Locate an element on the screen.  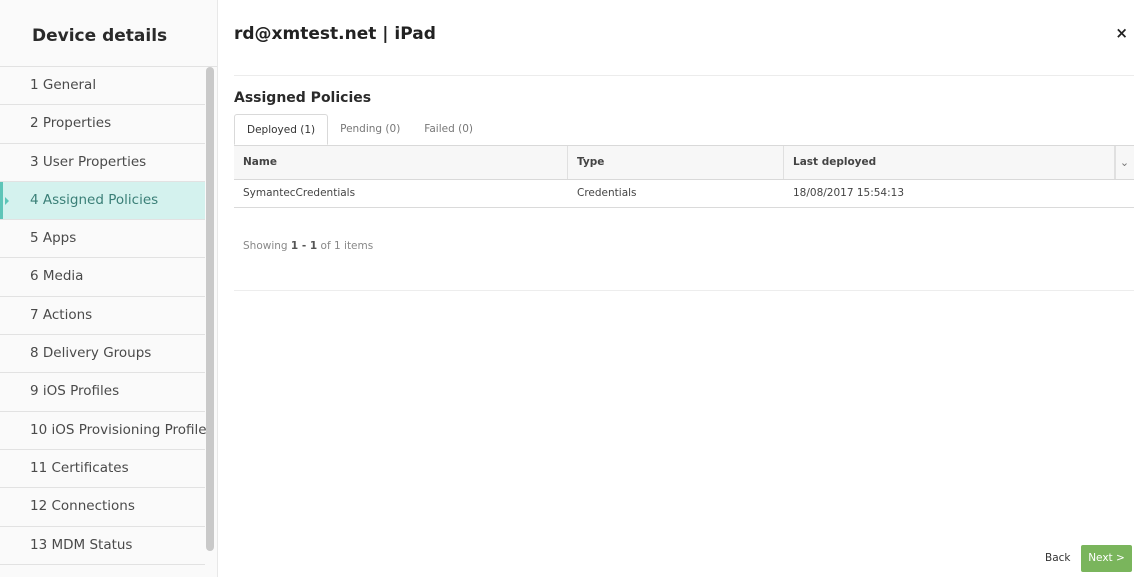
tab-failed: Failed (0) is located at coordinates (448, 129).